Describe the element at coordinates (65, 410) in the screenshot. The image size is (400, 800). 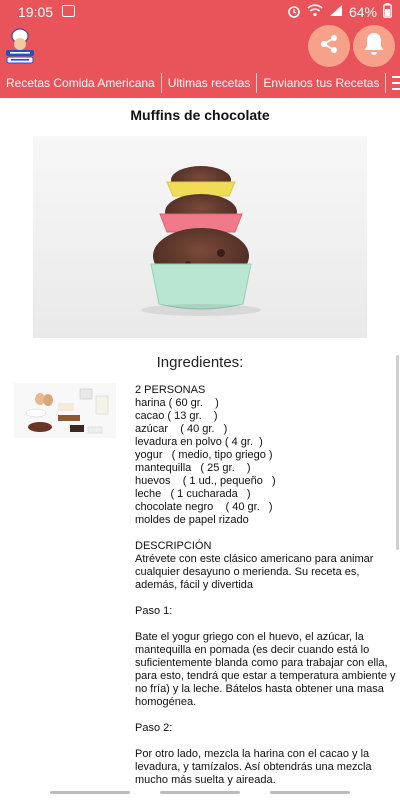
I see `ingredients-image` at that location.